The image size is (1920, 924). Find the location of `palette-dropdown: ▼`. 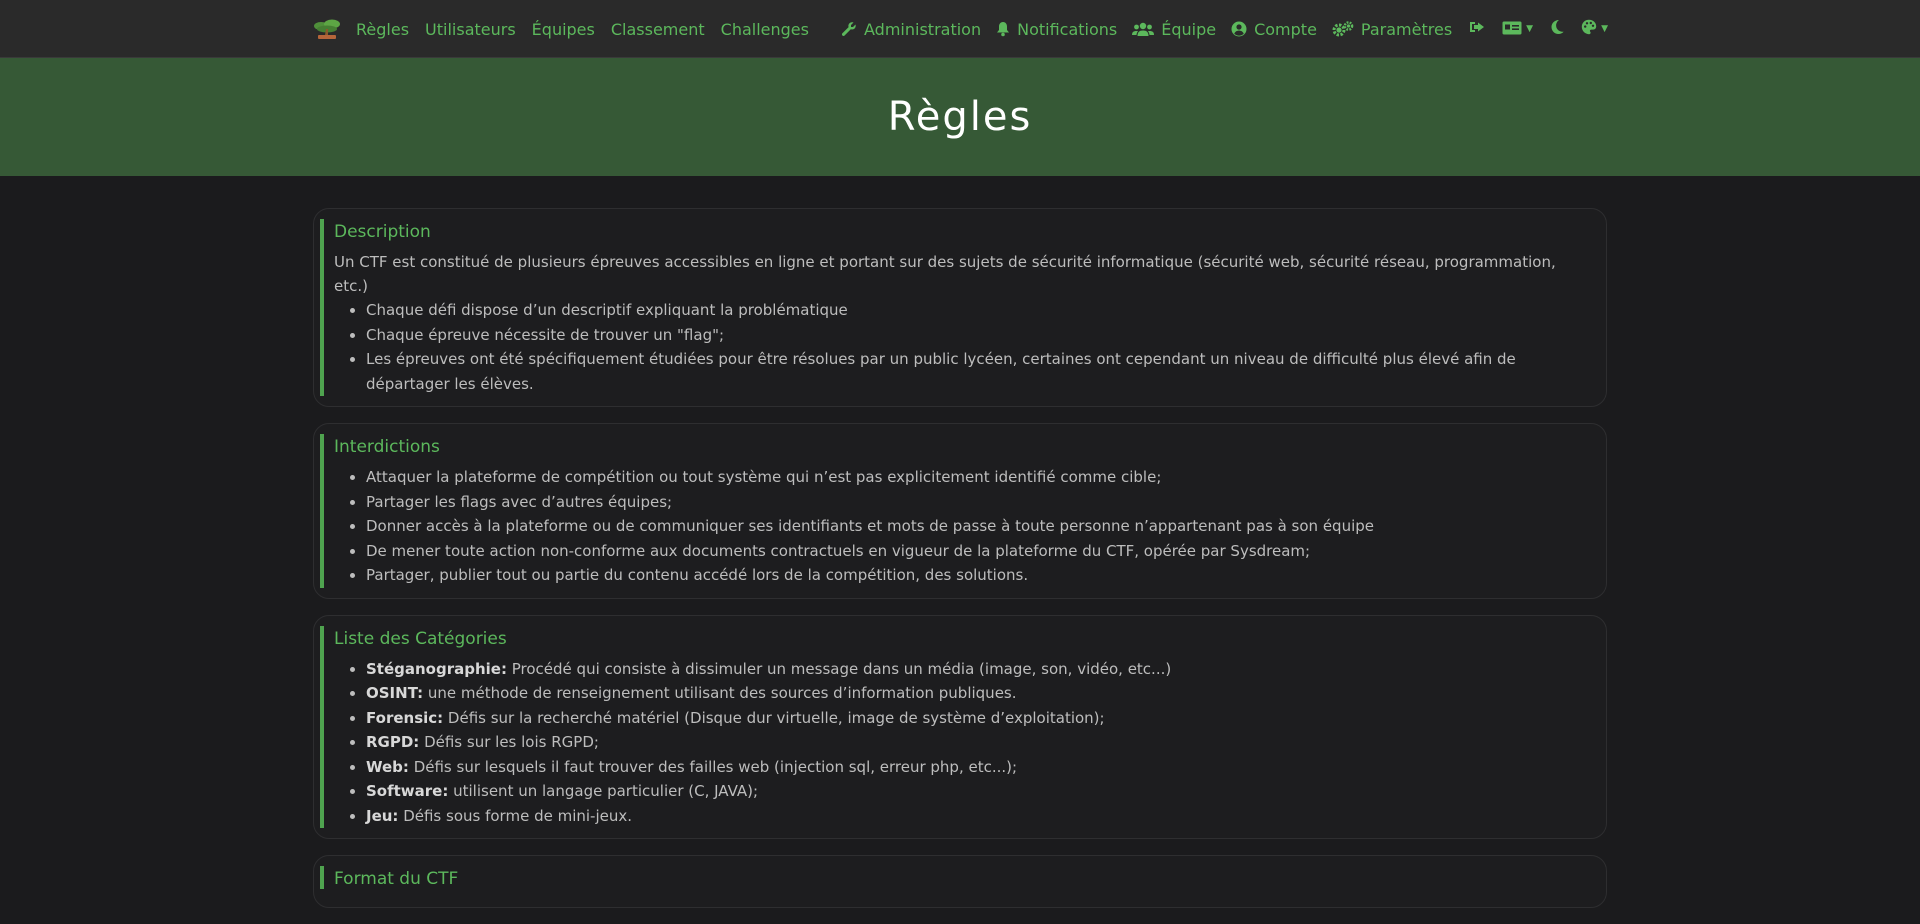

palette-dropdown: ▼ is located at coordinates (1594, 29).